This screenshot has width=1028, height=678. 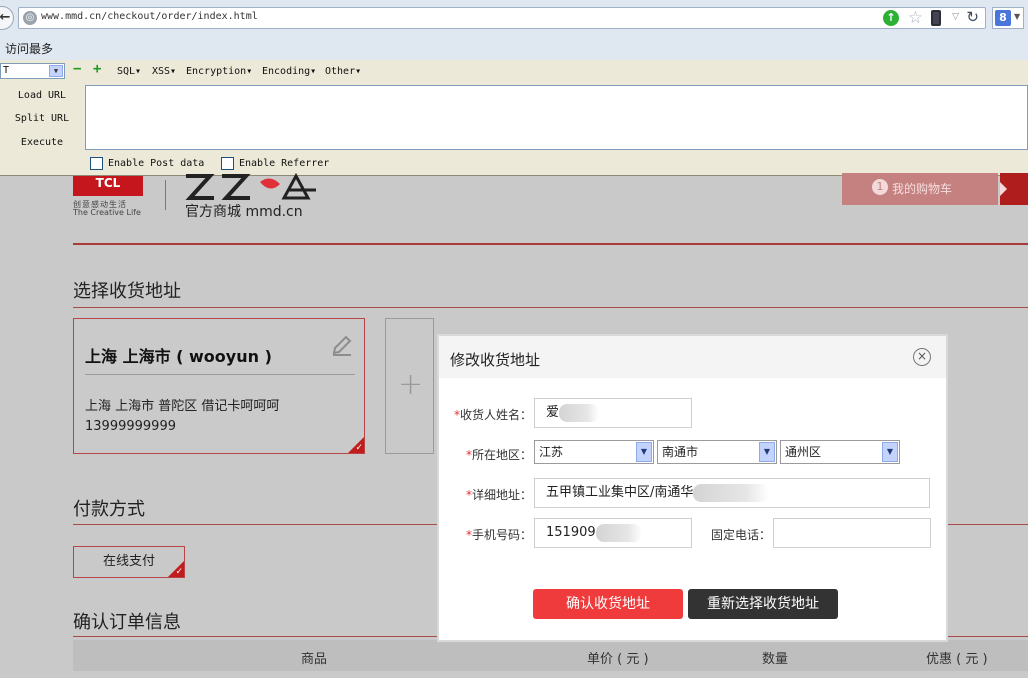 I want to click on recipient-name-value: 爱, so click(x=553, y=412).